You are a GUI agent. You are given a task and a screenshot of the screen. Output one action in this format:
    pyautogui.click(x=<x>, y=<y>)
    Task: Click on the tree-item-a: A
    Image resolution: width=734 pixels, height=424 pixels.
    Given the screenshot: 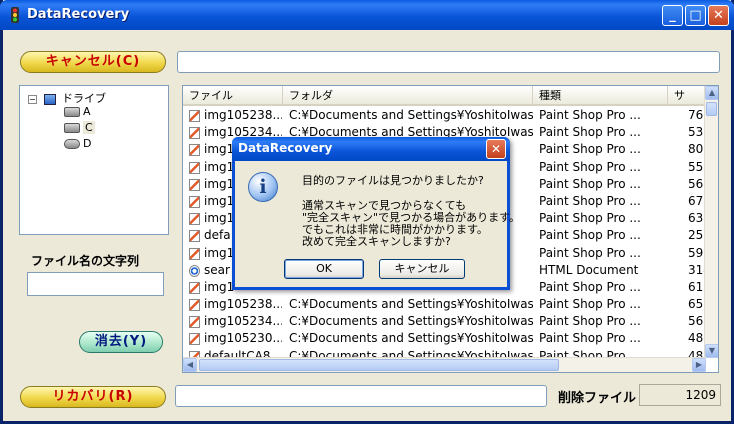 What is the action you would take?
    pyautogui.click(x=77, y=111)
    